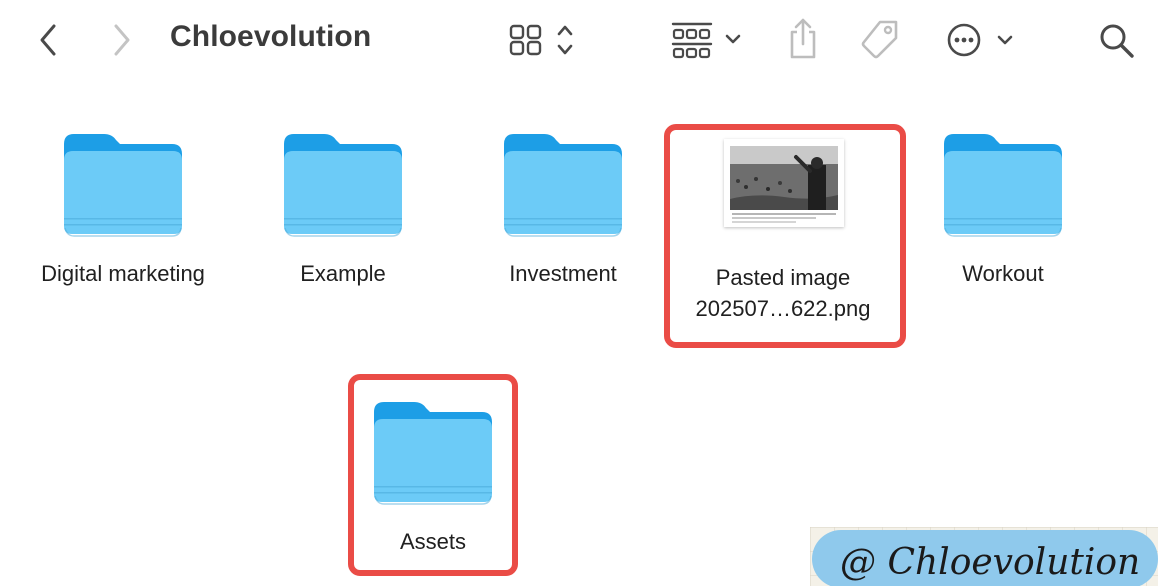  What do you see at coordinates (783, 277) in the screenshot?
I see `file-label-line-1: Pasted image` at bounding box center [783, 277].